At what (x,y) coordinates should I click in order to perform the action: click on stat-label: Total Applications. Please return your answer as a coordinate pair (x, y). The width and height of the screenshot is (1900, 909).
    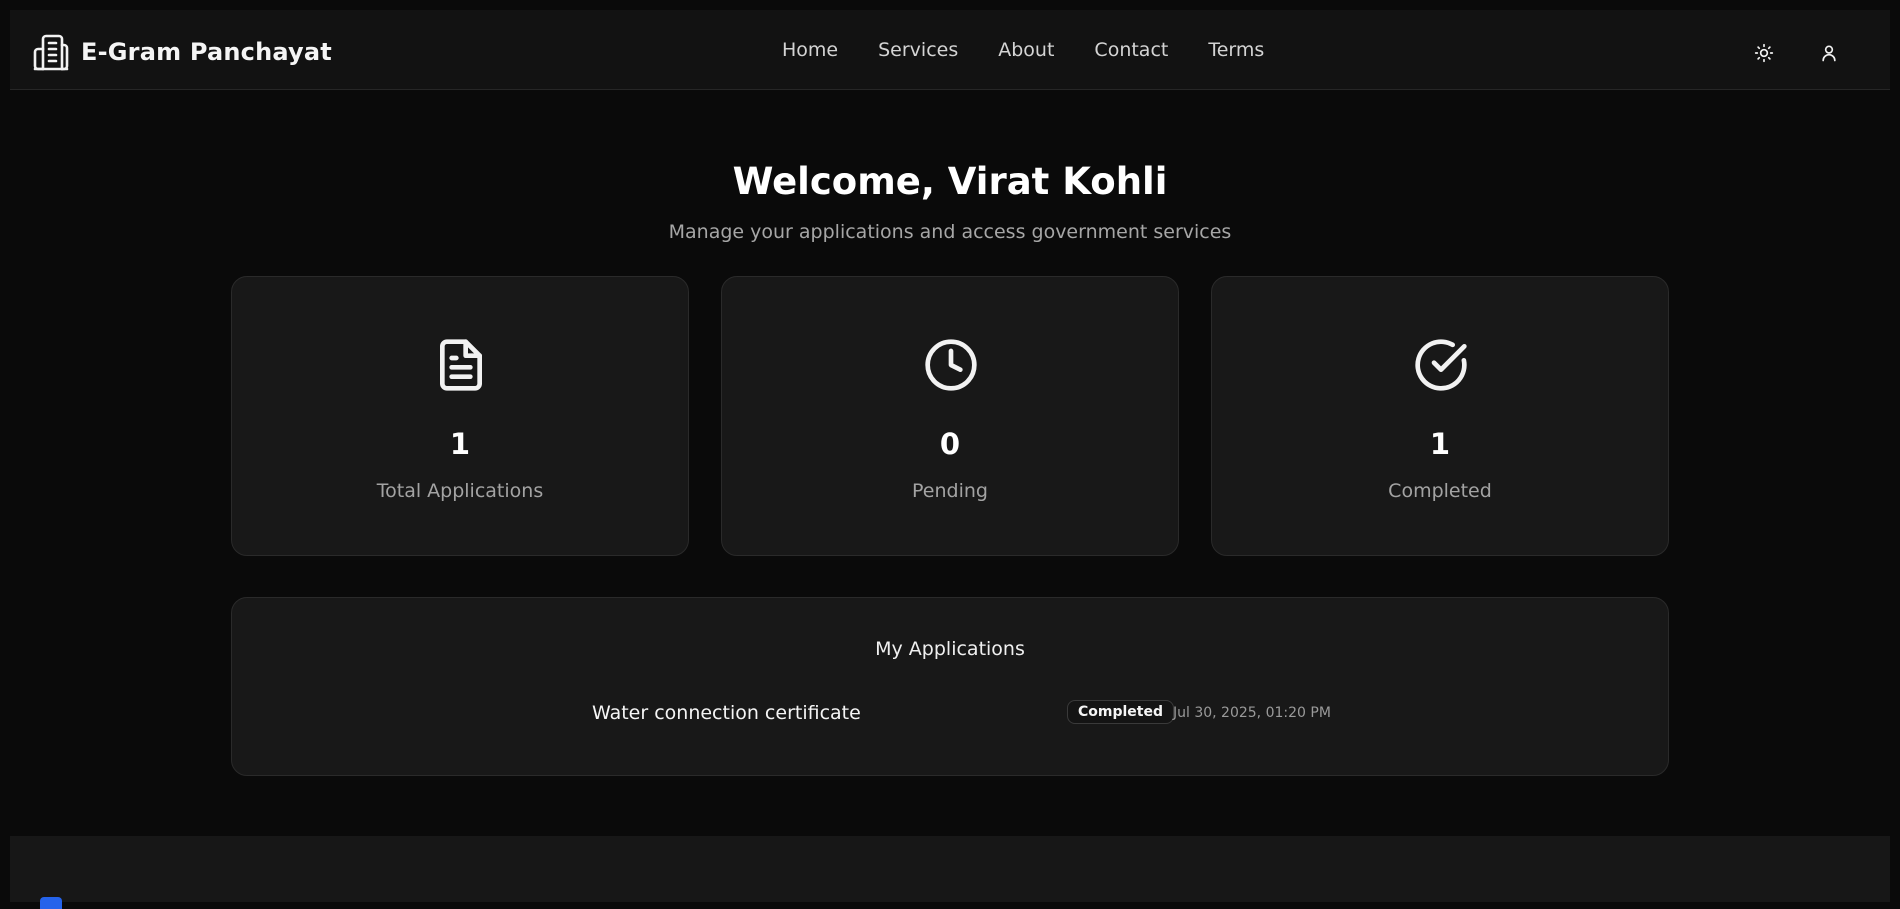
    Looking at the image, I should click on (460, 491).